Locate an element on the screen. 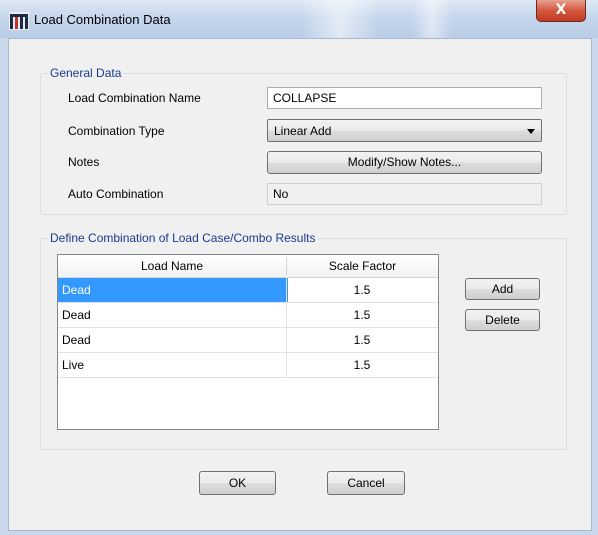  ok-button: OK is located at coordinates (237, 483).